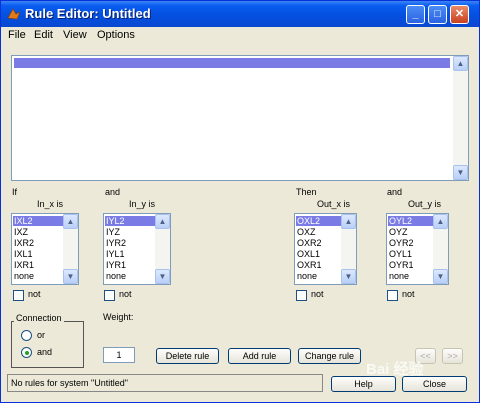 This screenshot has width=480, height=403. Describe the element at coordinates (306, 192) in the screenshot. I see `then-keyword: Then` at that location.